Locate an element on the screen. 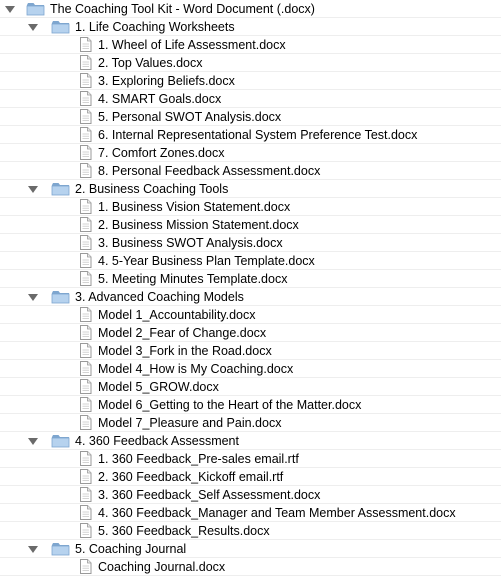 This screenshot has height=577, width=501. folder-row: 1. Life Coaching Worksheets is located at coordinates (250, 27).